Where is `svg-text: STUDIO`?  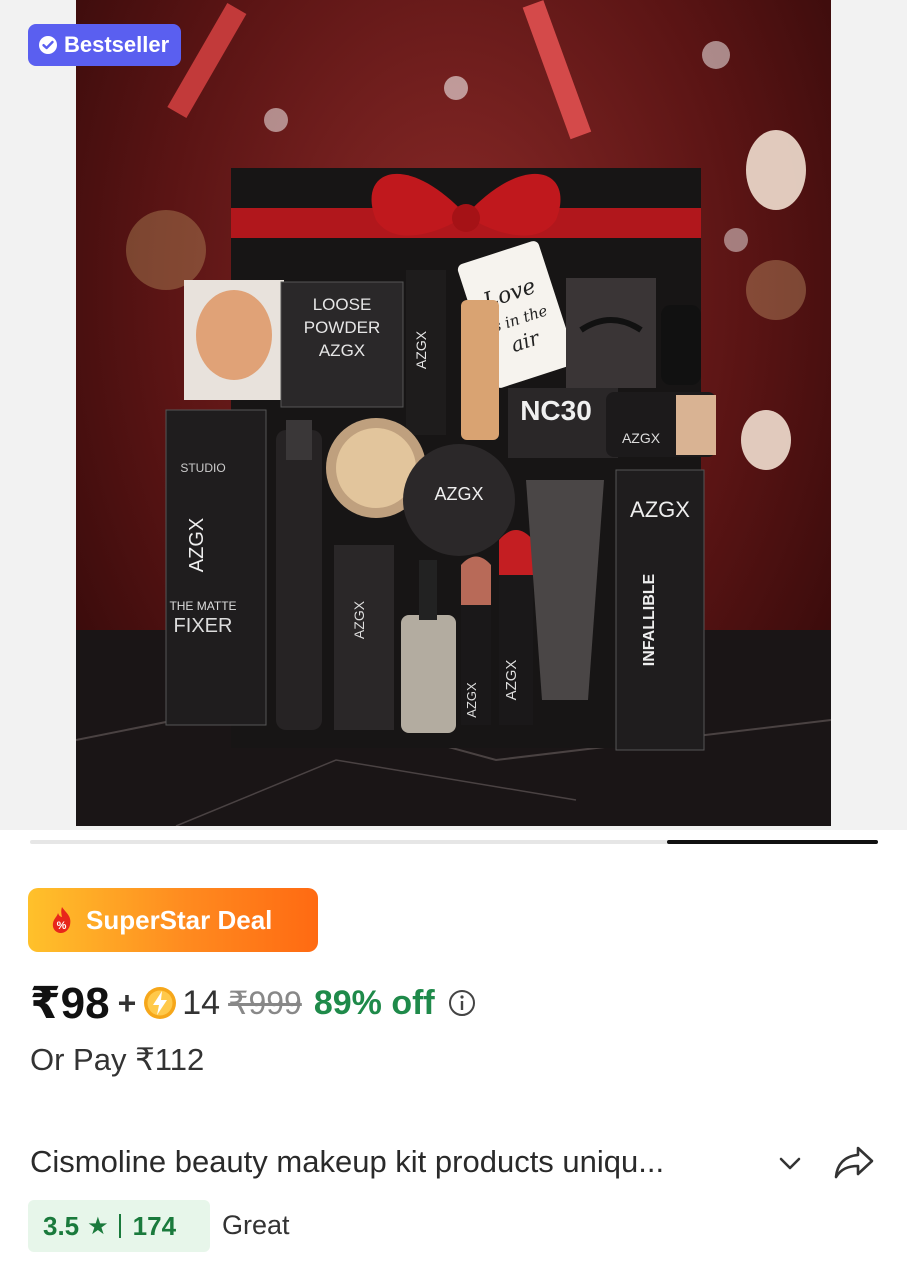 svg-text: STUDIO is located at coordinates (202, 468).